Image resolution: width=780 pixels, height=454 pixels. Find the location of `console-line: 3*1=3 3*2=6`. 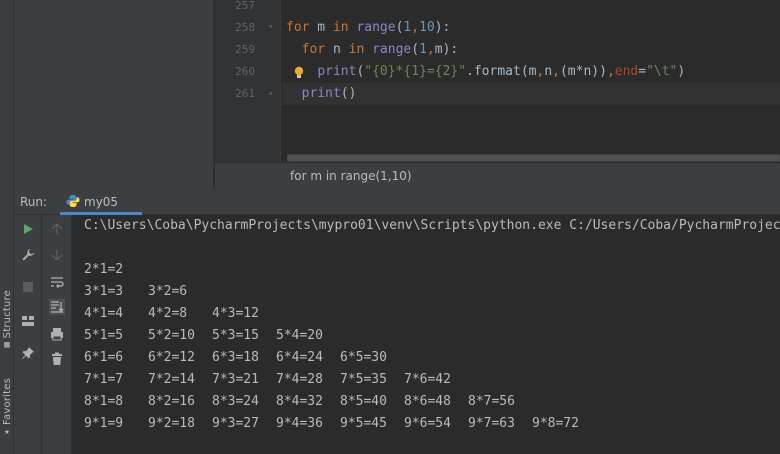

console-line: 3*1=3 3*2=6 is located at coordinates (148, 292).